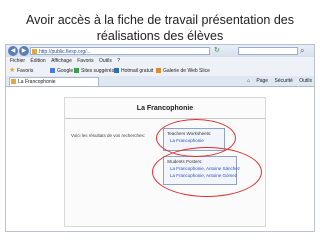 The image size is (320, 240). Describe the element at coordinates (76, 70) in the screenshot. I see `suggested-sites-icon` at that location.